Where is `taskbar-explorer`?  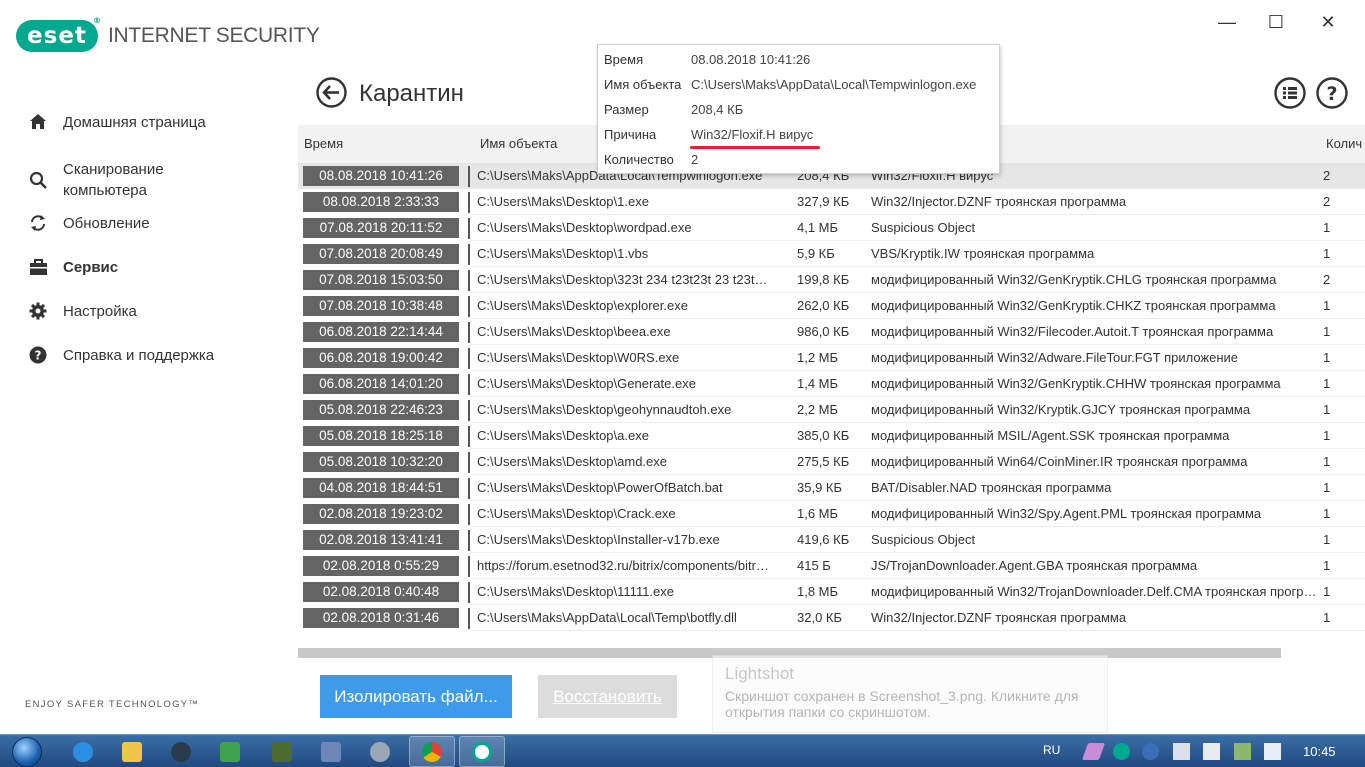
taskbar-explorer is located at coordinates (132, 751).